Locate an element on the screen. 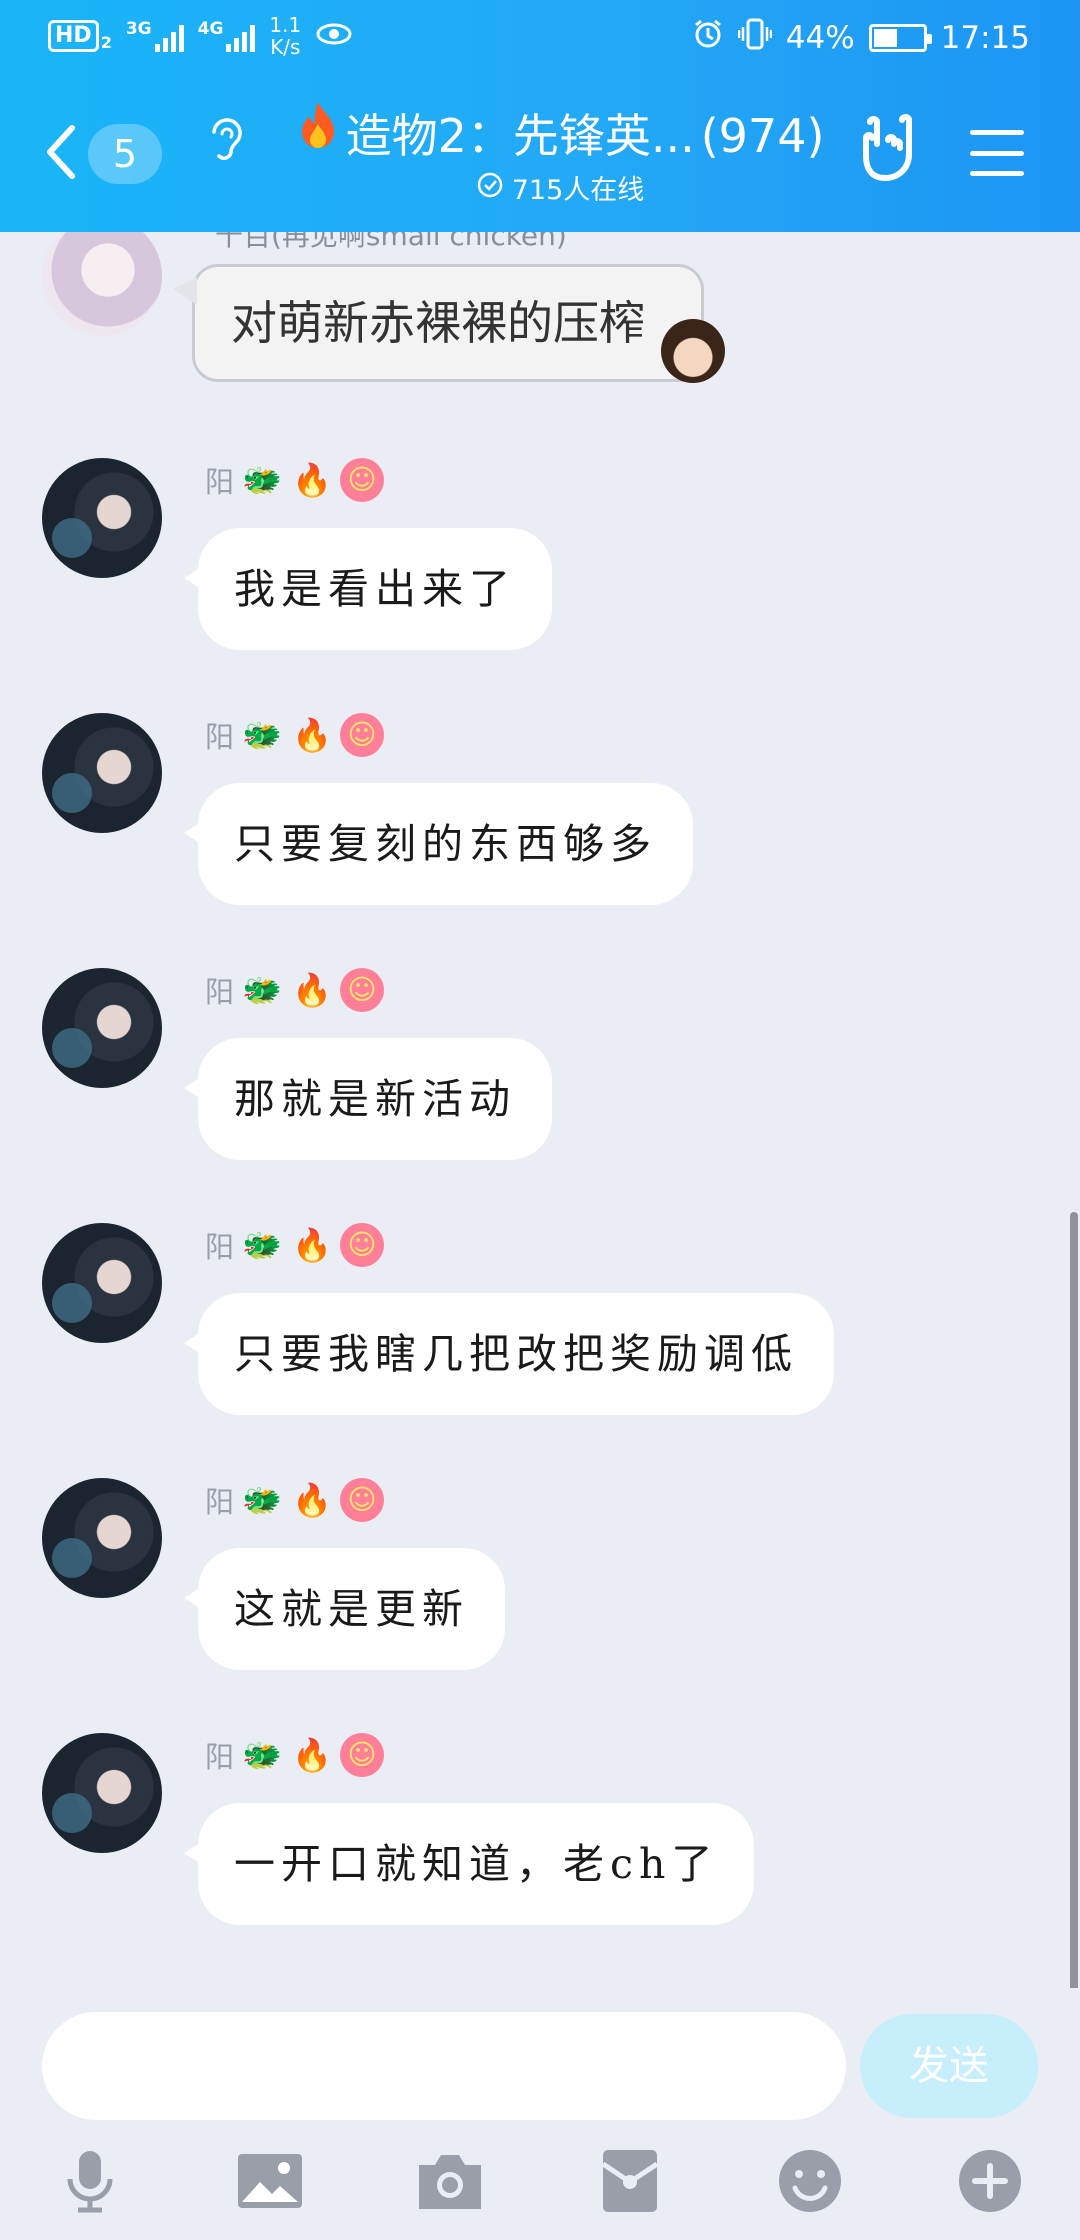  input-area: 发送 is located at coordinates (540, 2114).